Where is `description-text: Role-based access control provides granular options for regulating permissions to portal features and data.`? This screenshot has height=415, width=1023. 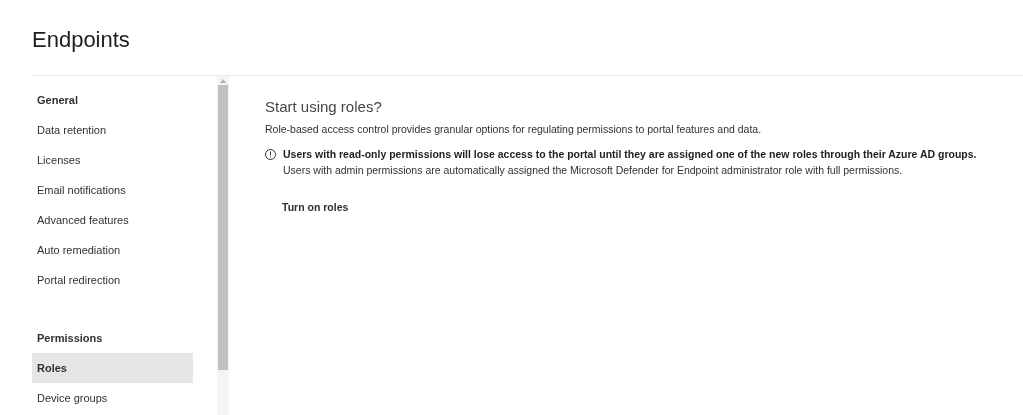
description-text: Role-based access control provides granular options for regulating permissions to portal features and data. is located at coordinates (513, 129).